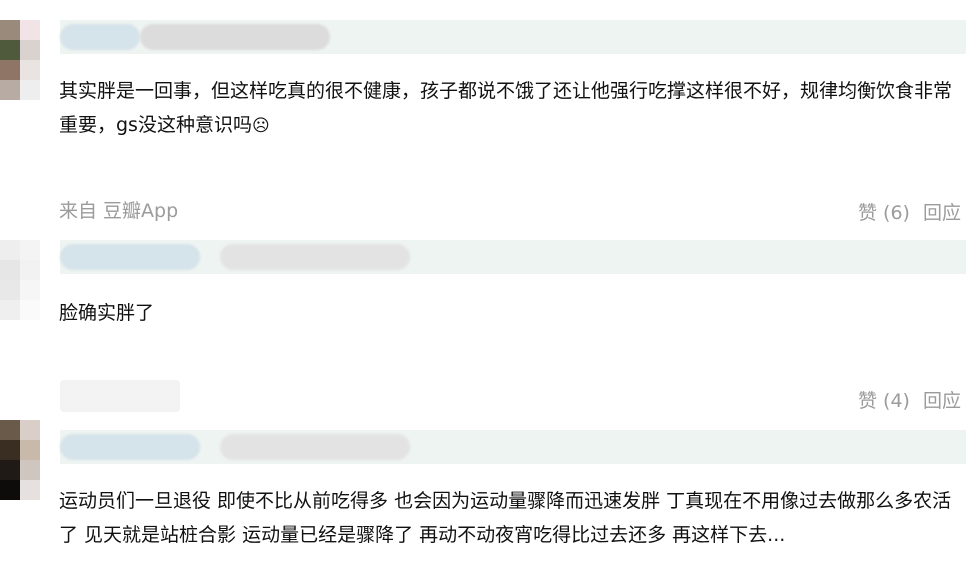 The image size is (966, 582). Describe the element at coordinates (260, 126) in the screenshot. I see `frown-emoji-icon: ☹` at that location.